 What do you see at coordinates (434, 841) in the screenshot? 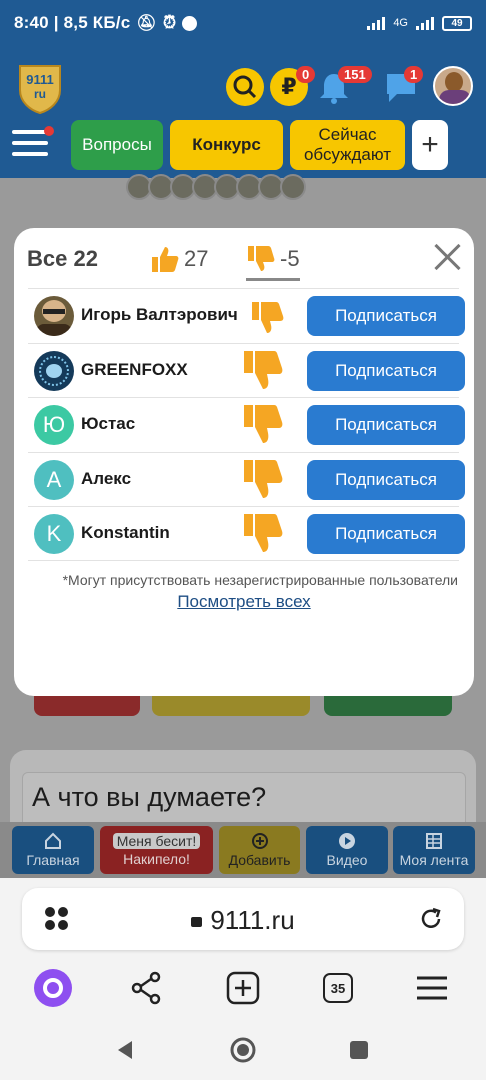
I see `feed-icon` at bounding box center [434, 841].